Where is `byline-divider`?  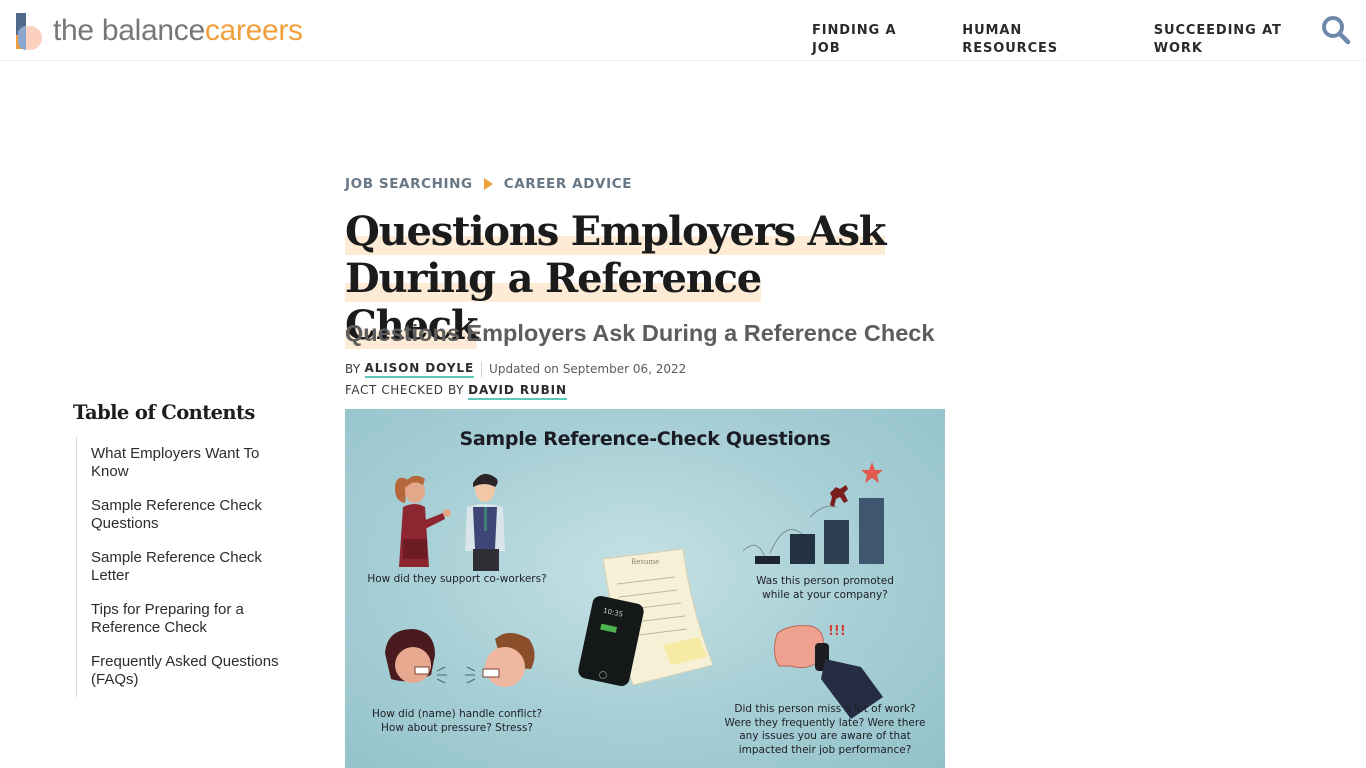
byline-divider is located at coordinates (482, 369).